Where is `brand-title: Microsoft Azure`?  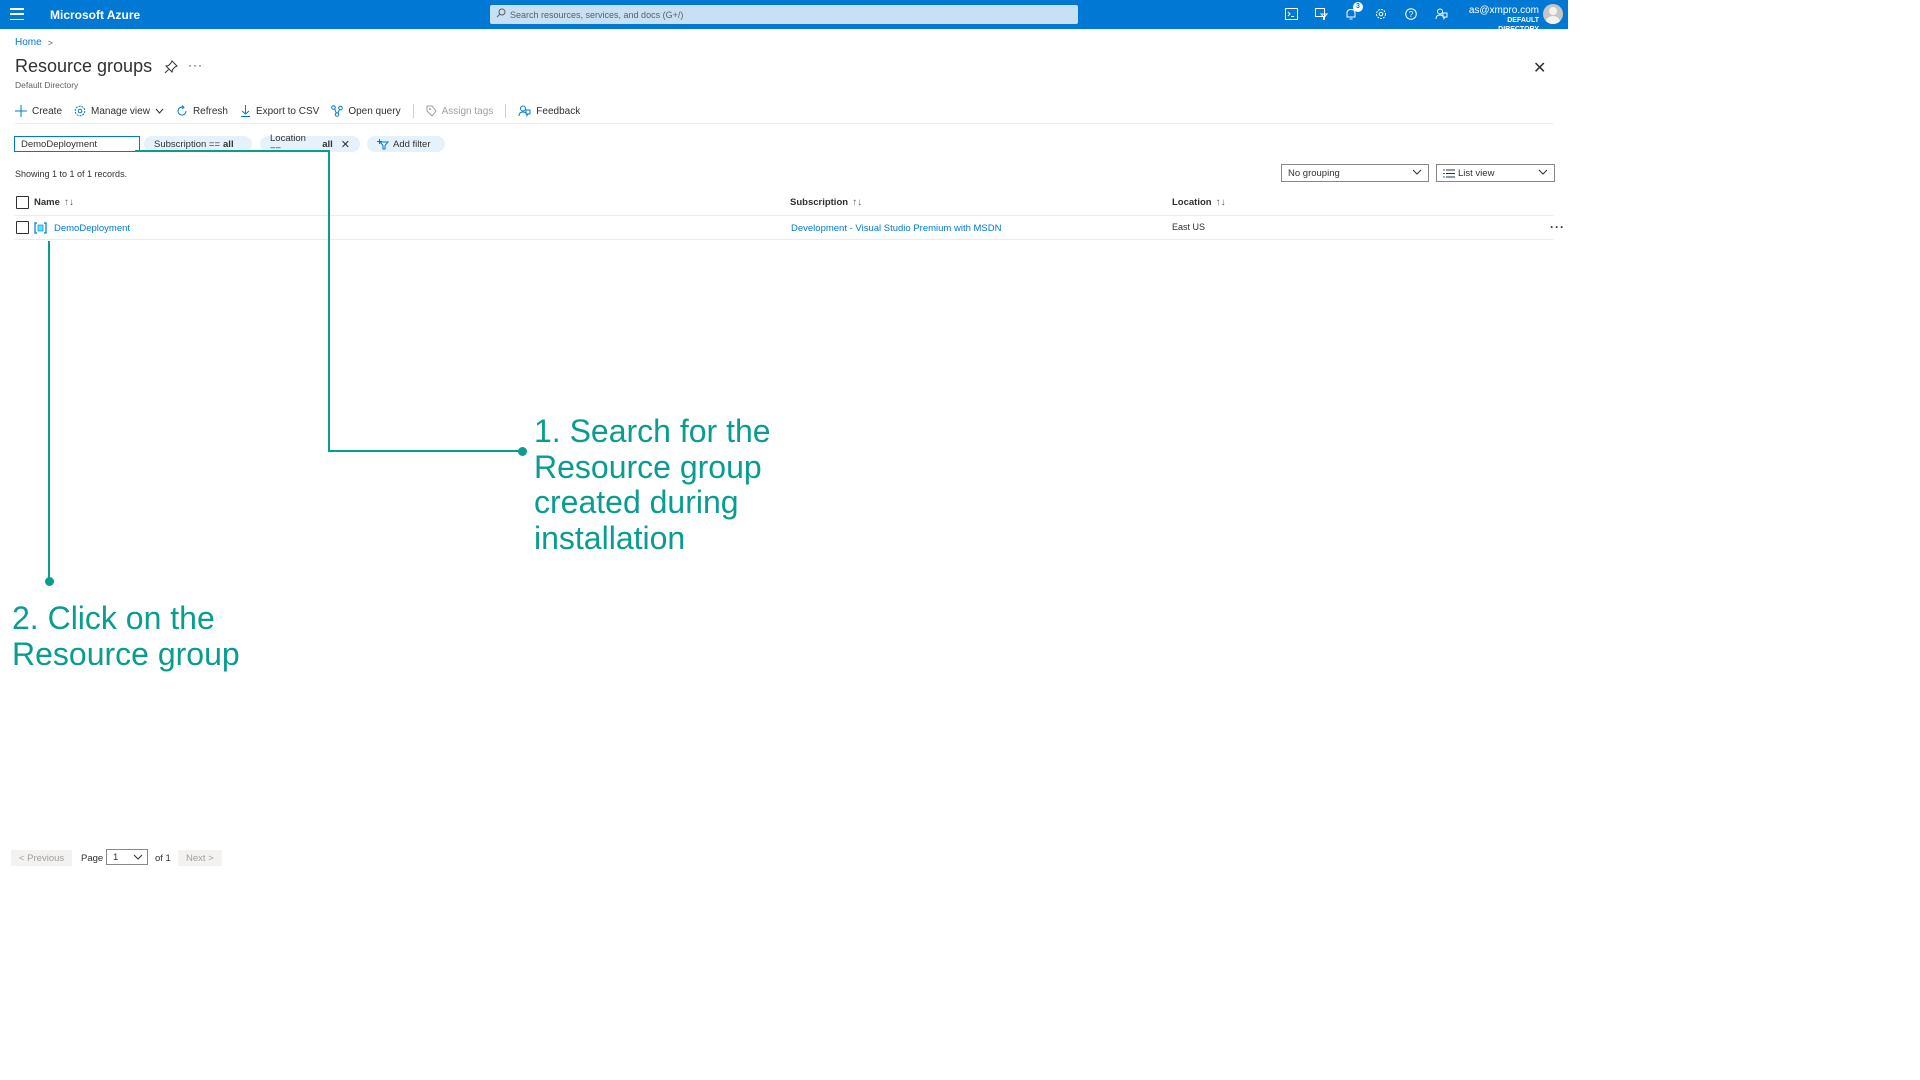 brand-title: Microsoft Azure is located at coordinates (95, 15).